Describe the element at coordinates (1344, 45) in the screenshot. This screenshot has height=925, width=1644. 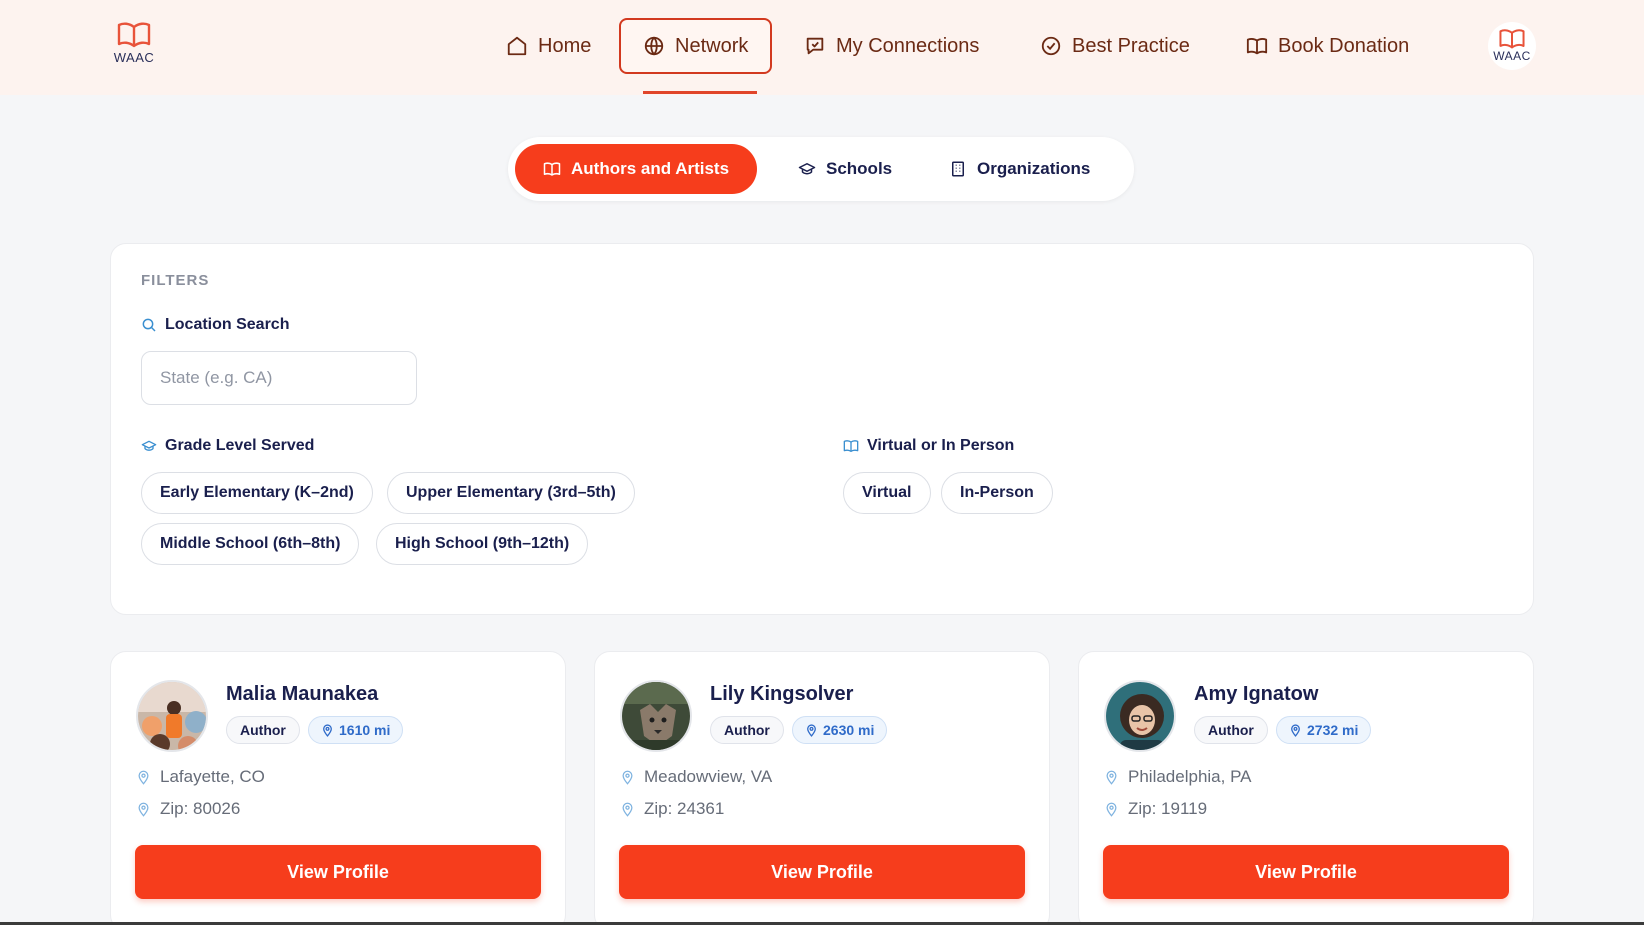
I see `nav-book-donation-label: Book Donation` at that location.